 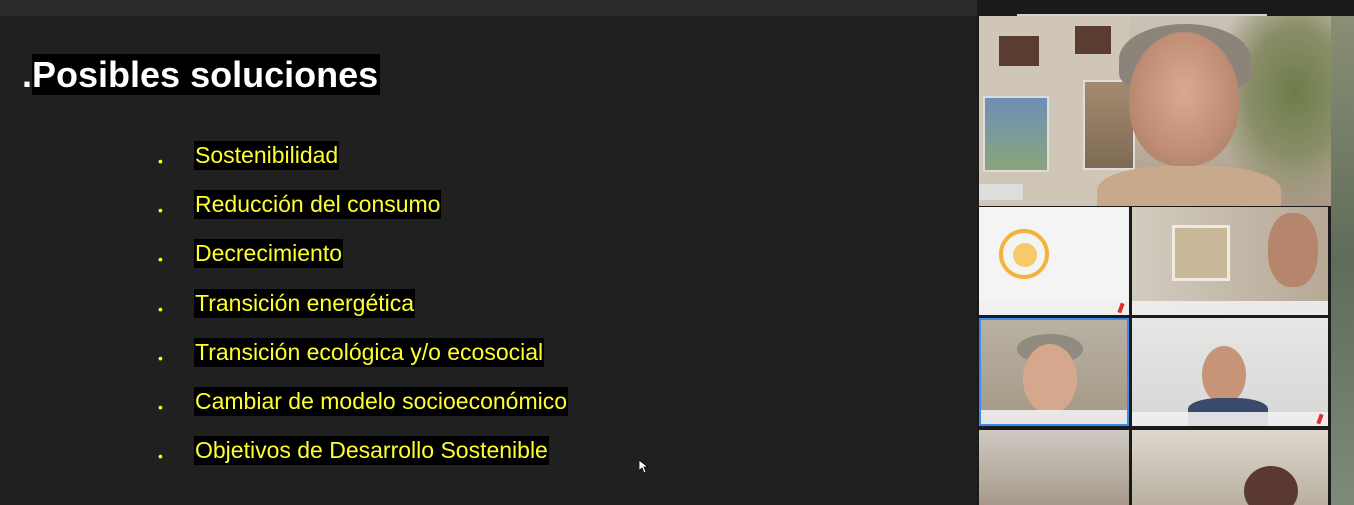 I want to click on bullet-text: Sostenibilidad, so click(x=267, y=155).